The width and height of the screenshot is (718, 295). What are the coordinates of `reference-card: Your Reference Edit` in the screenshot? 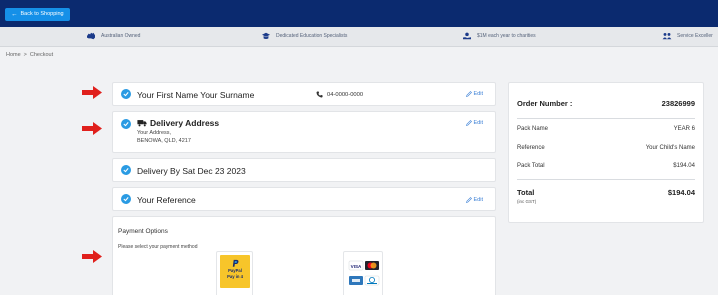 It's located at (304, 199).